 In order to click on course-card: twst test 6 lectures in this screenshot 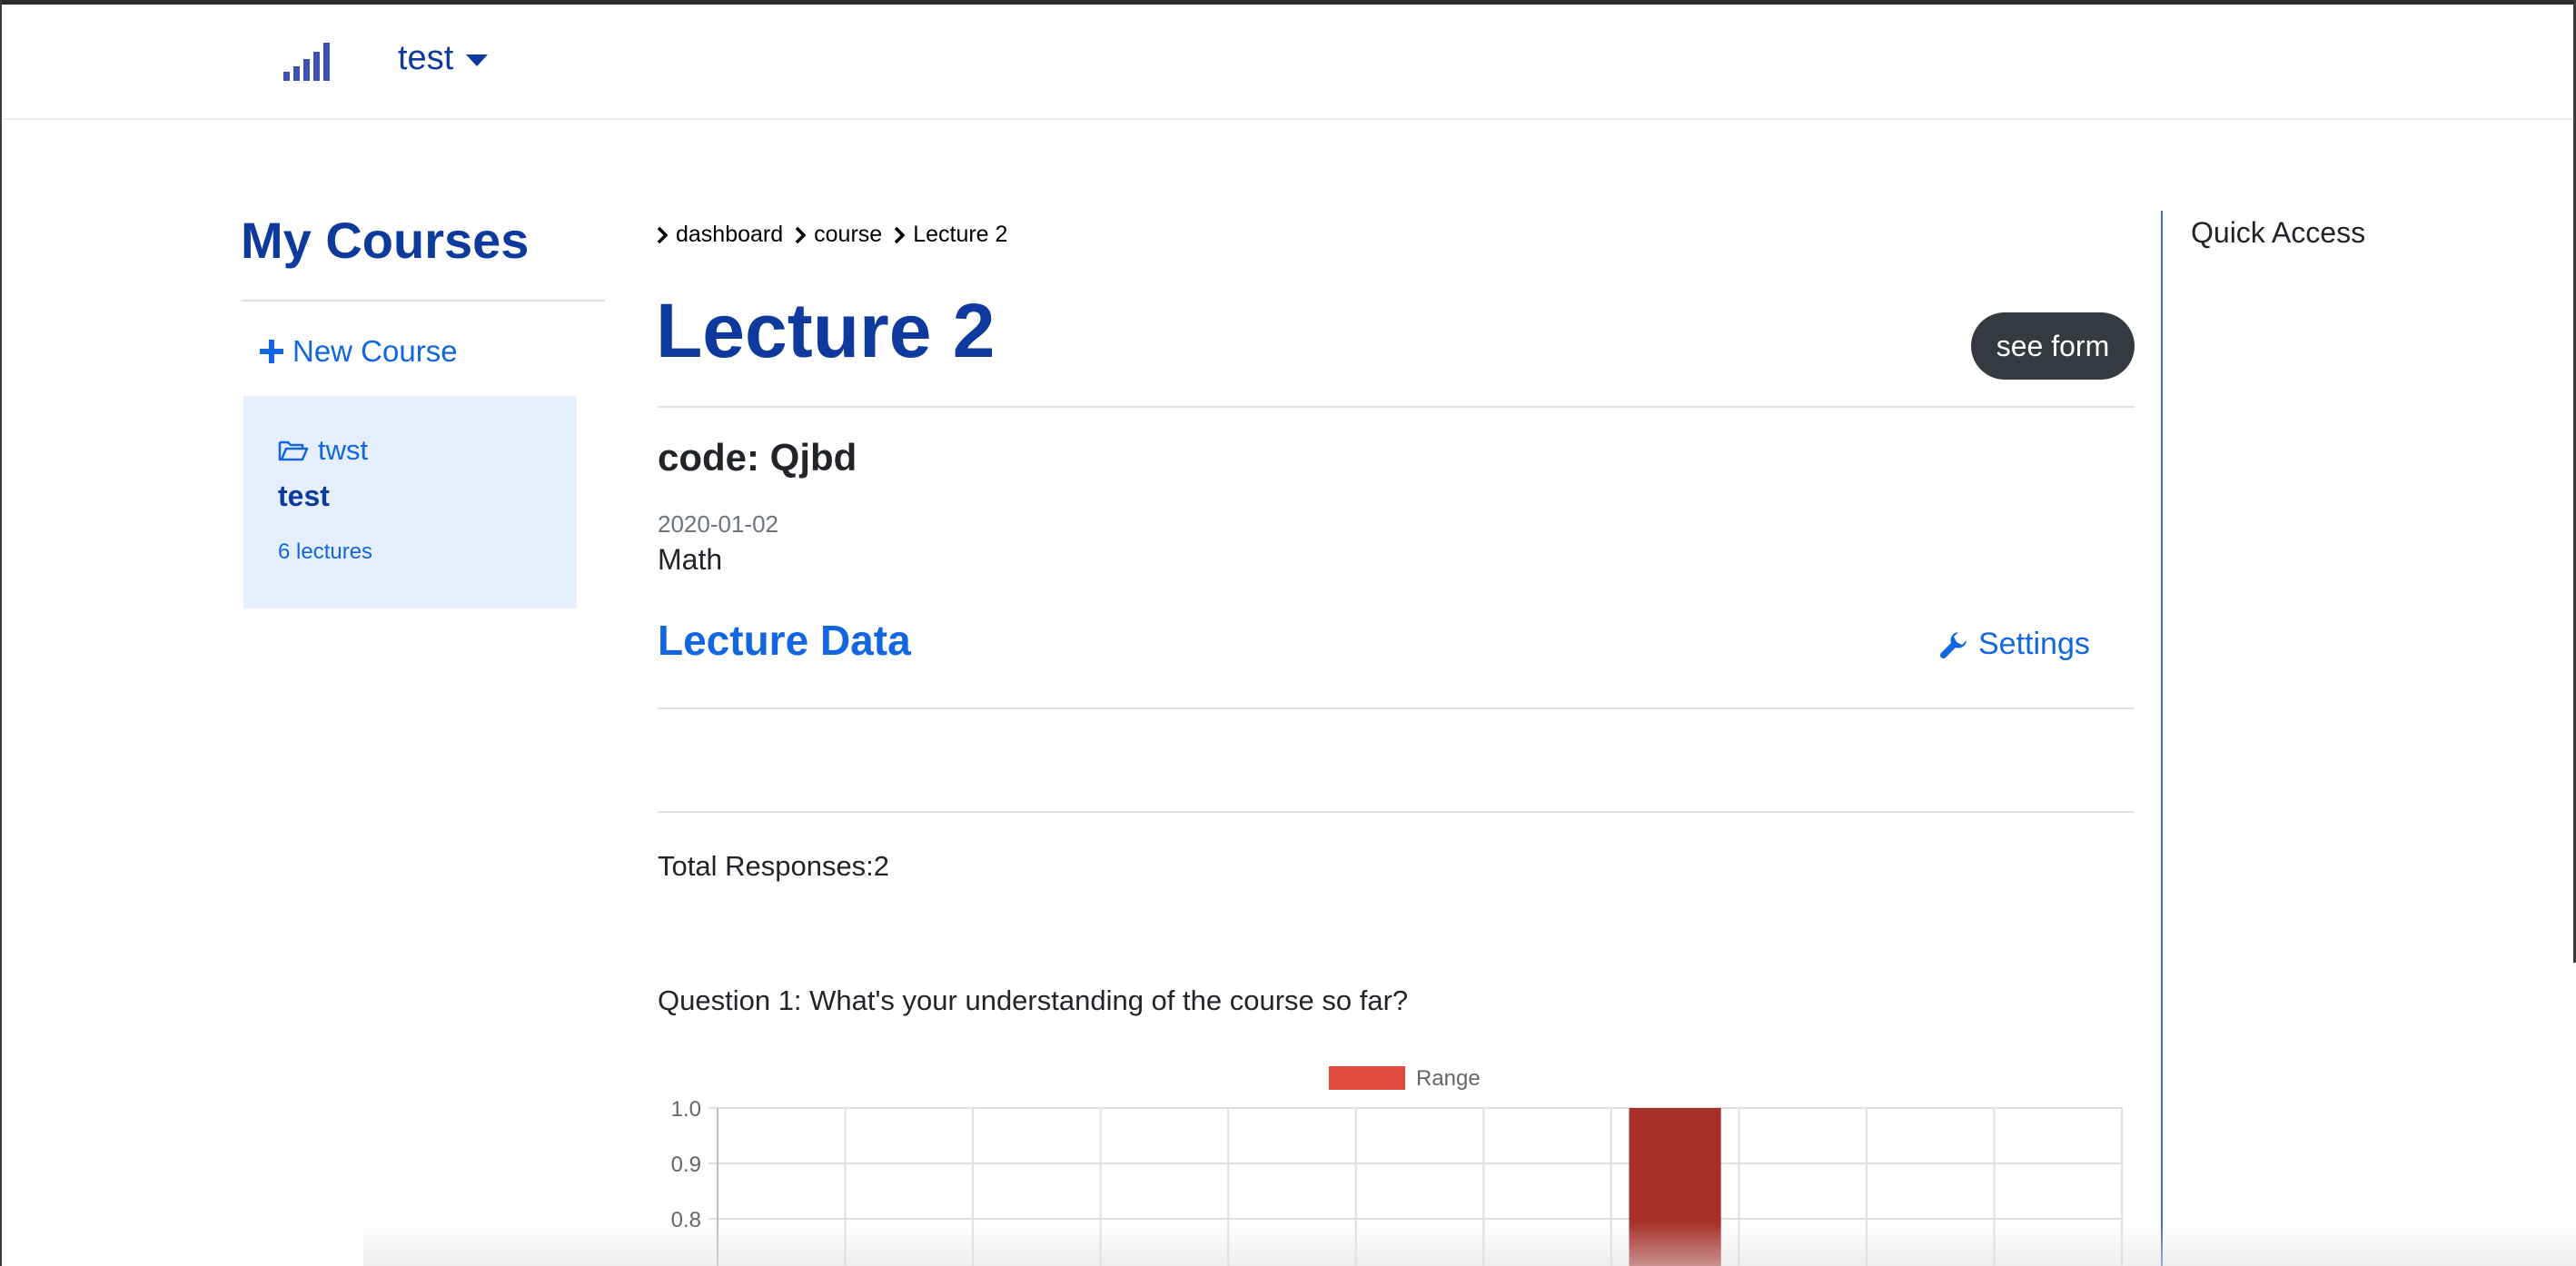, I will do `click(410, 502)`.